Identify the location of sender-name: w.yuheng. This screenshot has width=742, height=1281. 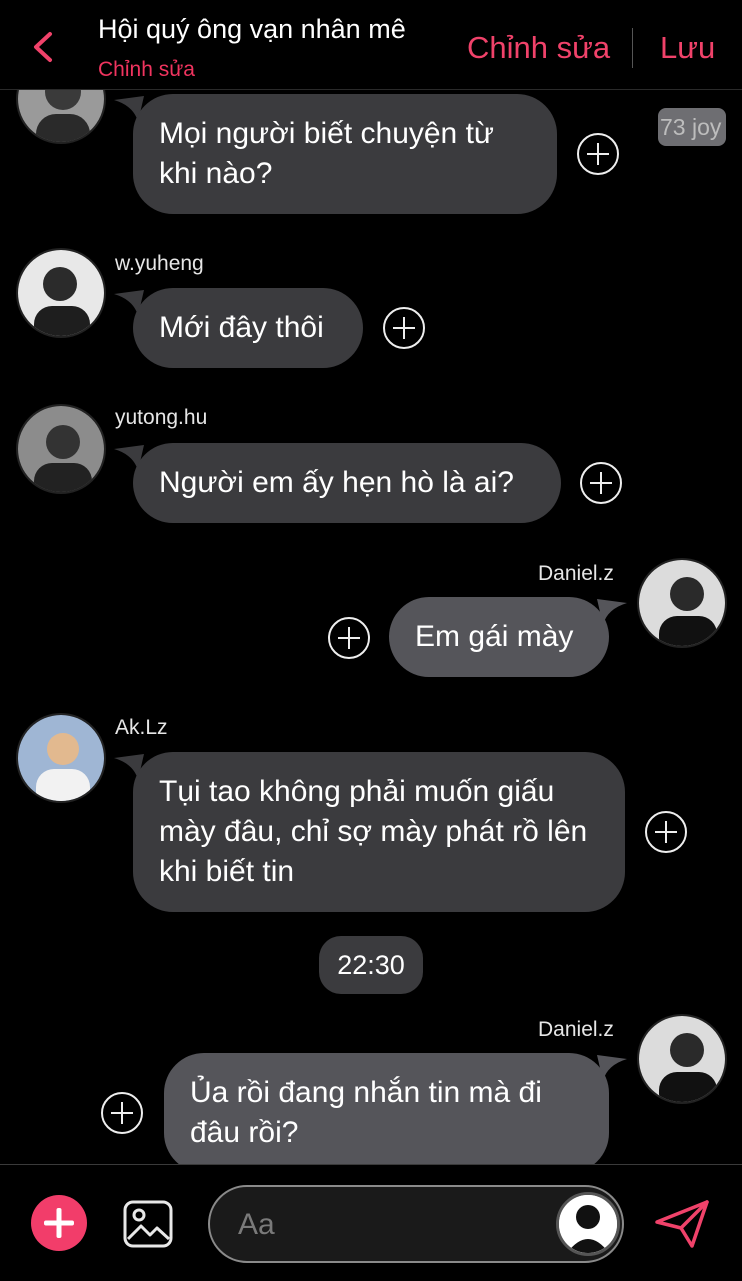
(159, 263).